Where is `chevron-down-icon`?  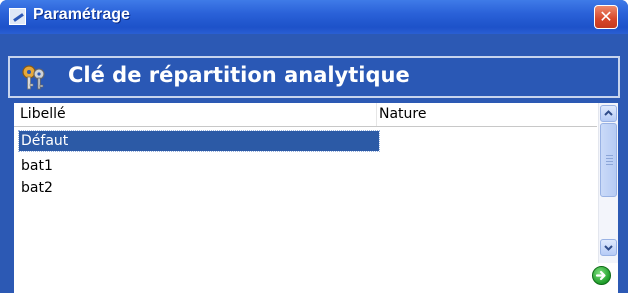
chevron-down-icon is located at coordinates (608, 248).